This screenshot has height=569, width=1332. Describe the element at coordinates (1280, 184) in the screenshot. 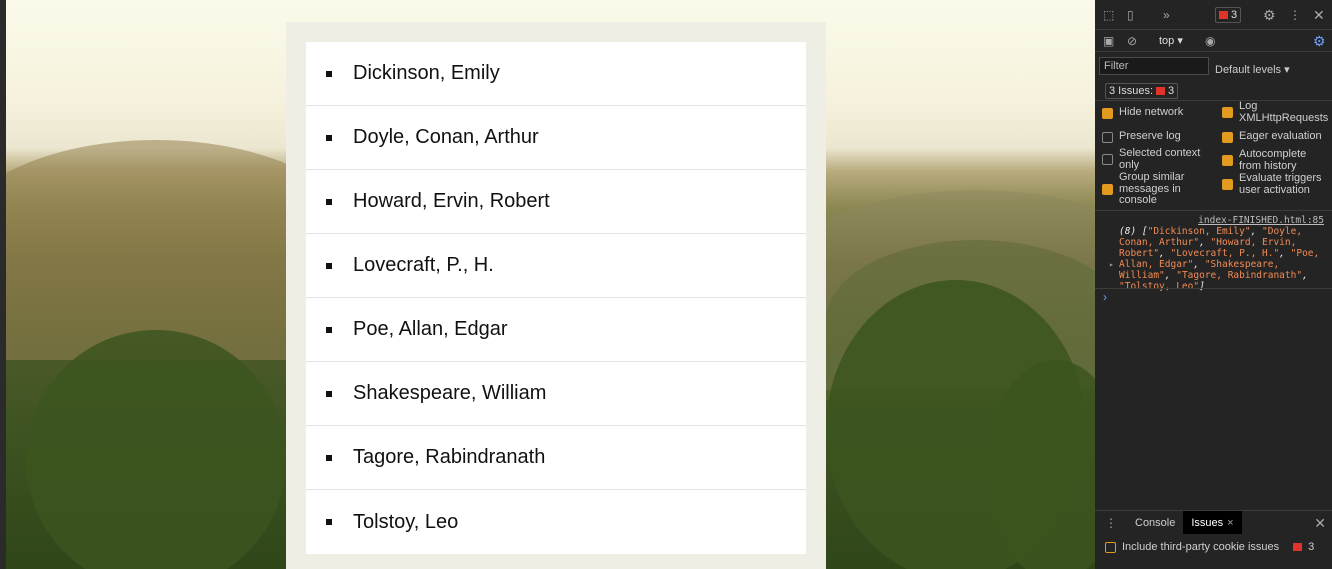

I see `setting-label: Evaluate triggers user activation` at that location.